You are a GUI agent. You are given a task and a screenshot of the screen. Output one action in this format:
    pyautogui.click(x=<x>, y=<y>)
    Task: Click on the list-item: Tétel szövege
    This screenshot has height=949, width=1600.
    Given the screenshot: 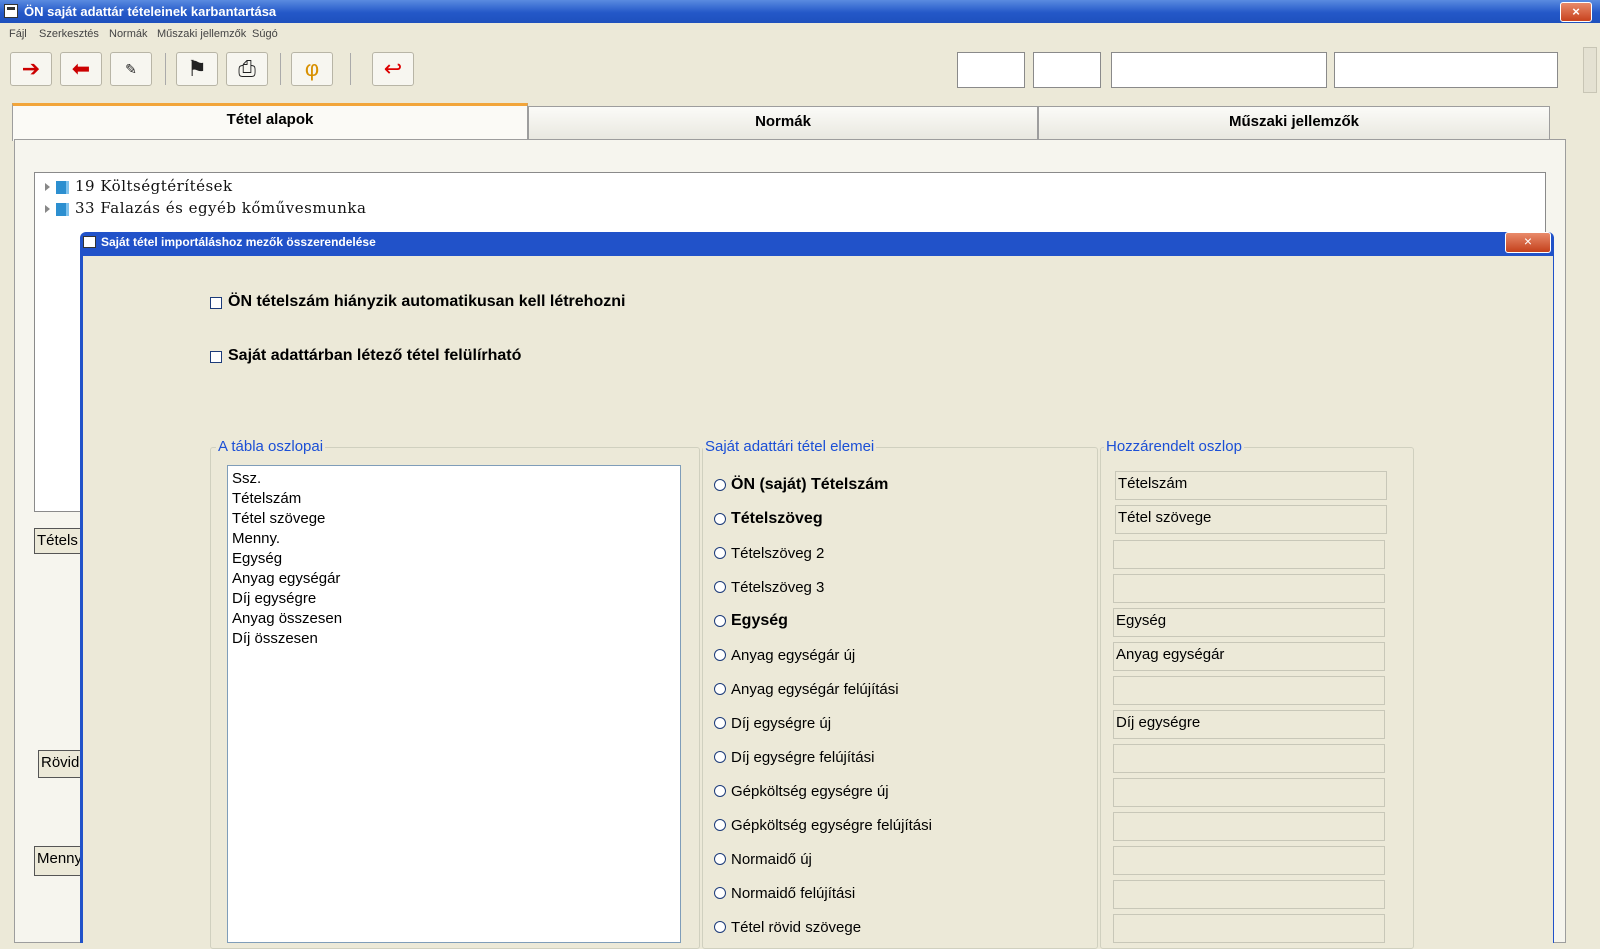 What is the action you would take?
    pyautogui.click(x=278, y=518)
    